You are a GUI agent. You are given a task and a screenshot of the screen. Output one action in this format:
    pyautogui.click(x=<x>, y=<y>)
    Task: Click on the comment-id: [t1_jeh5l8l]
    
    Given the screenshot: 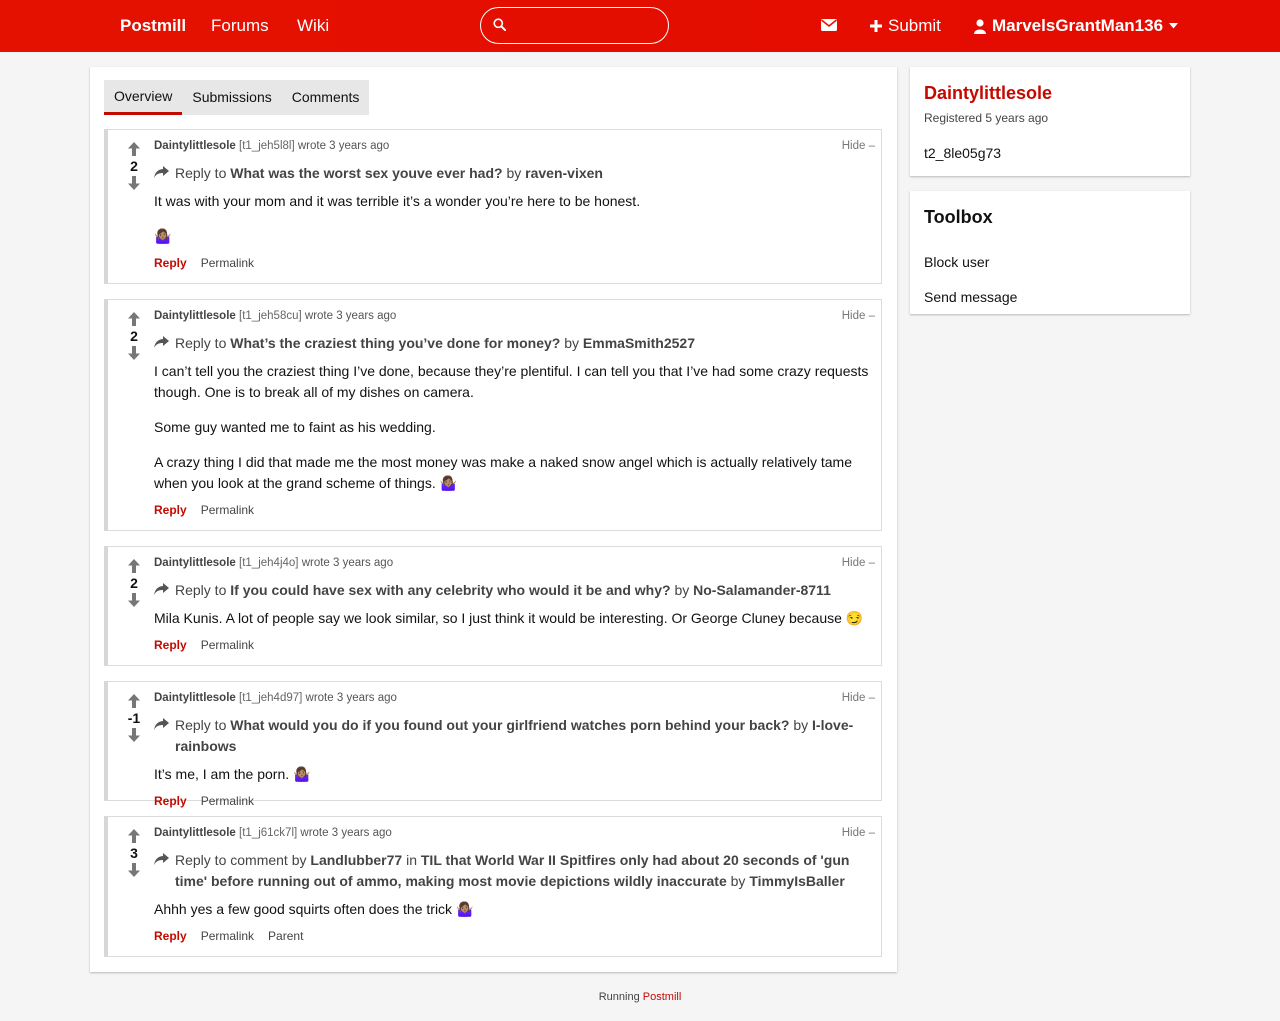 What is the action you would take?
    pyautogui.click(x=267, y=146)
    